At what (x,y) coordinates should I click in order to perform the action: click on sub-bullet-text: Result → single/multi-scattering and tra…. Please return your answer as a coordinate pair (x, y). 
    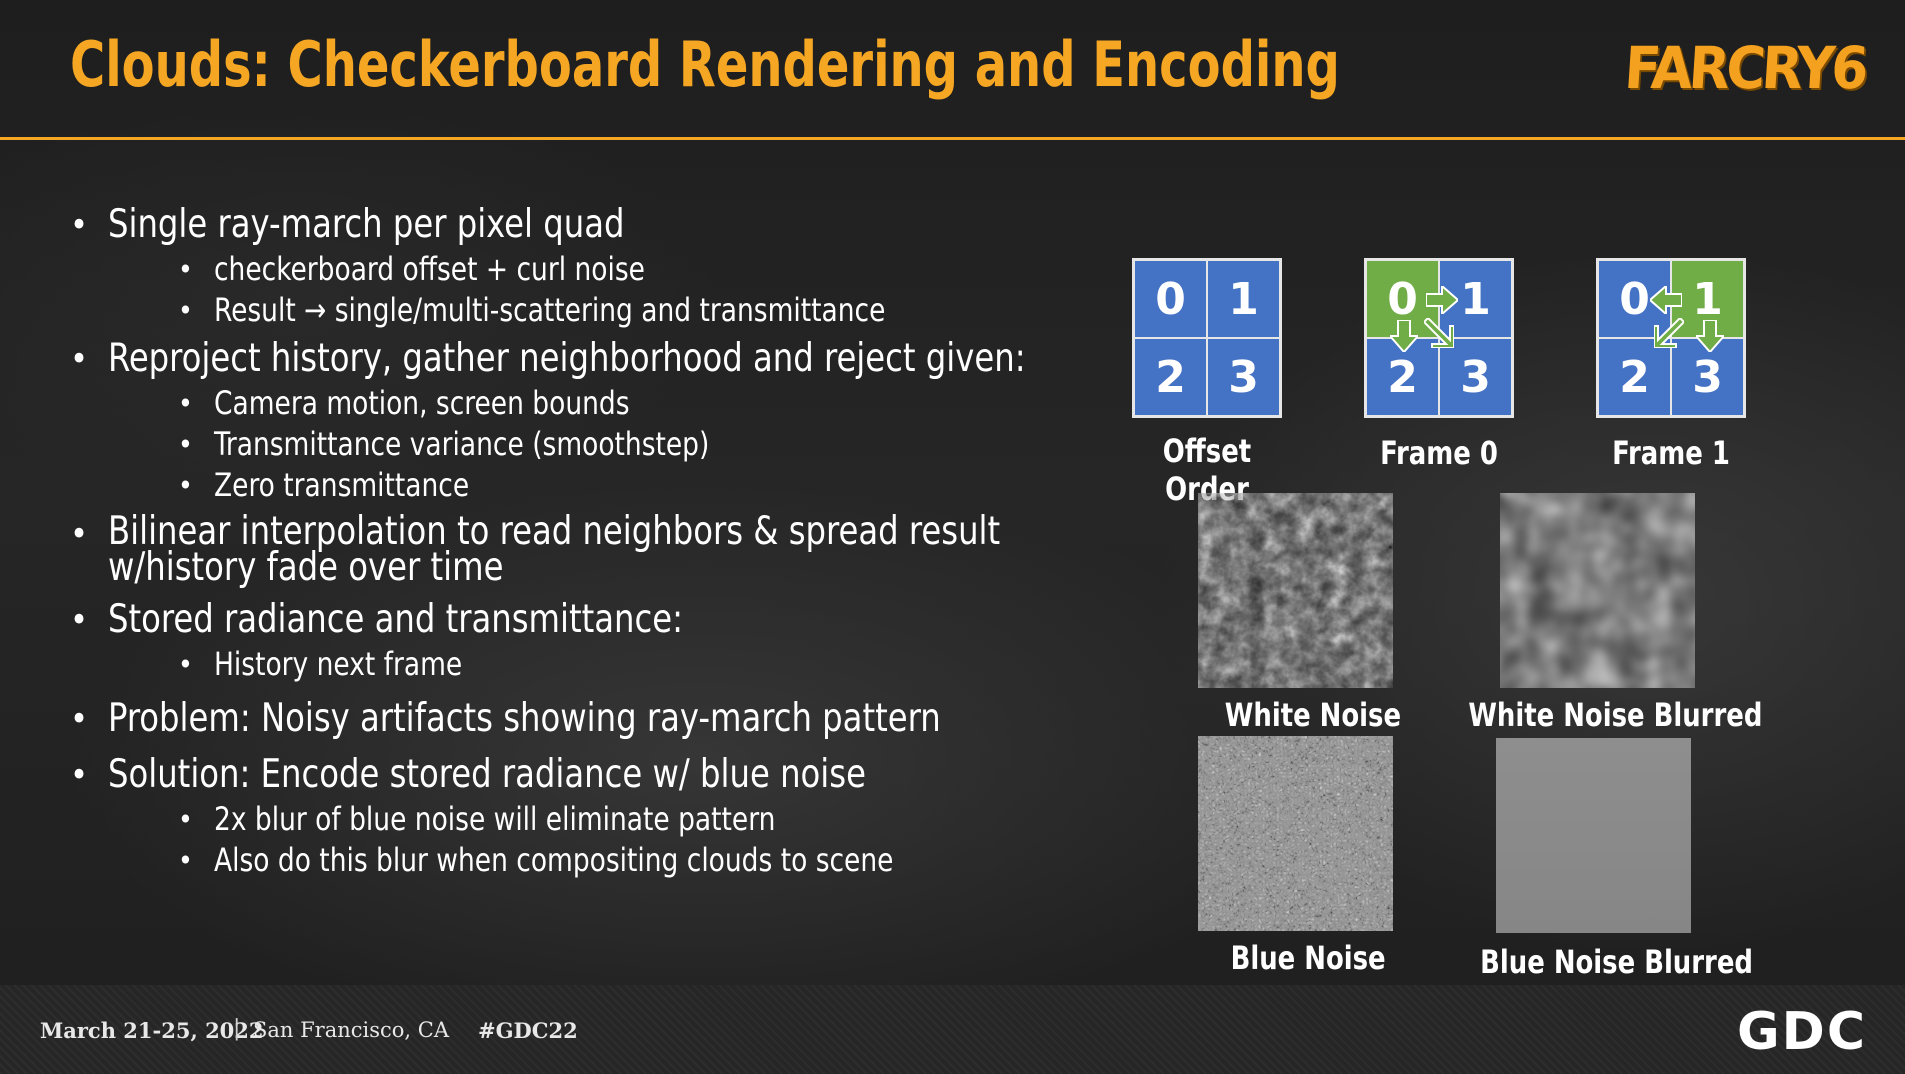
    Looking at the image, I should click on (550, 310).